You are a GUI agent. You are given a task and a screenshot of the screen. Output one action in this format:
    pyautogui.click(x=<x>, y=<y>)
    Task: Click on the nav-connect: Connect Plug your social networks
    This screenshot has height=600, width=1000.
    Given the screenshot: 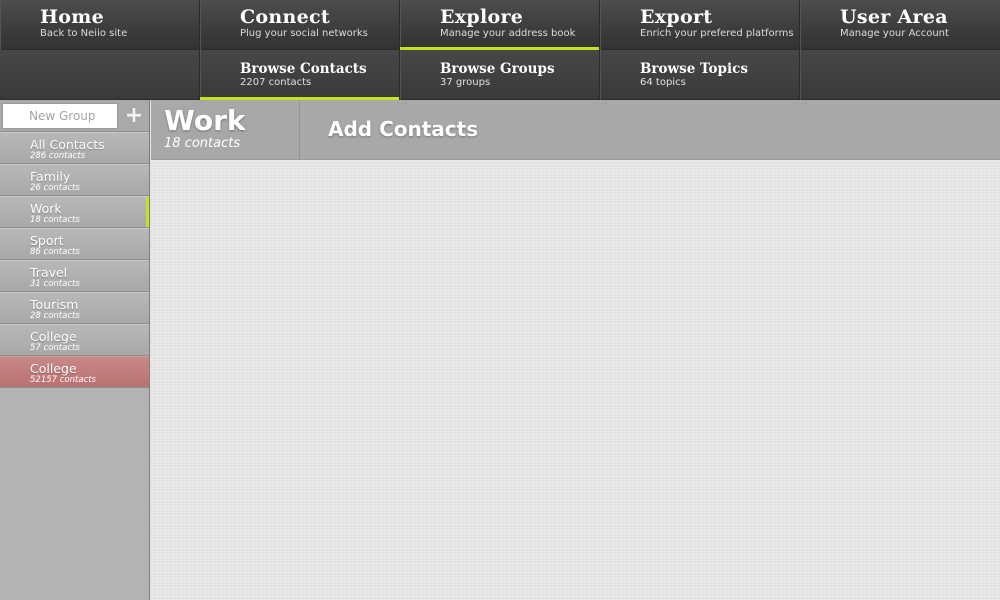 What is the action you would take?
    pyautogui.click(x=300, y=25)
    